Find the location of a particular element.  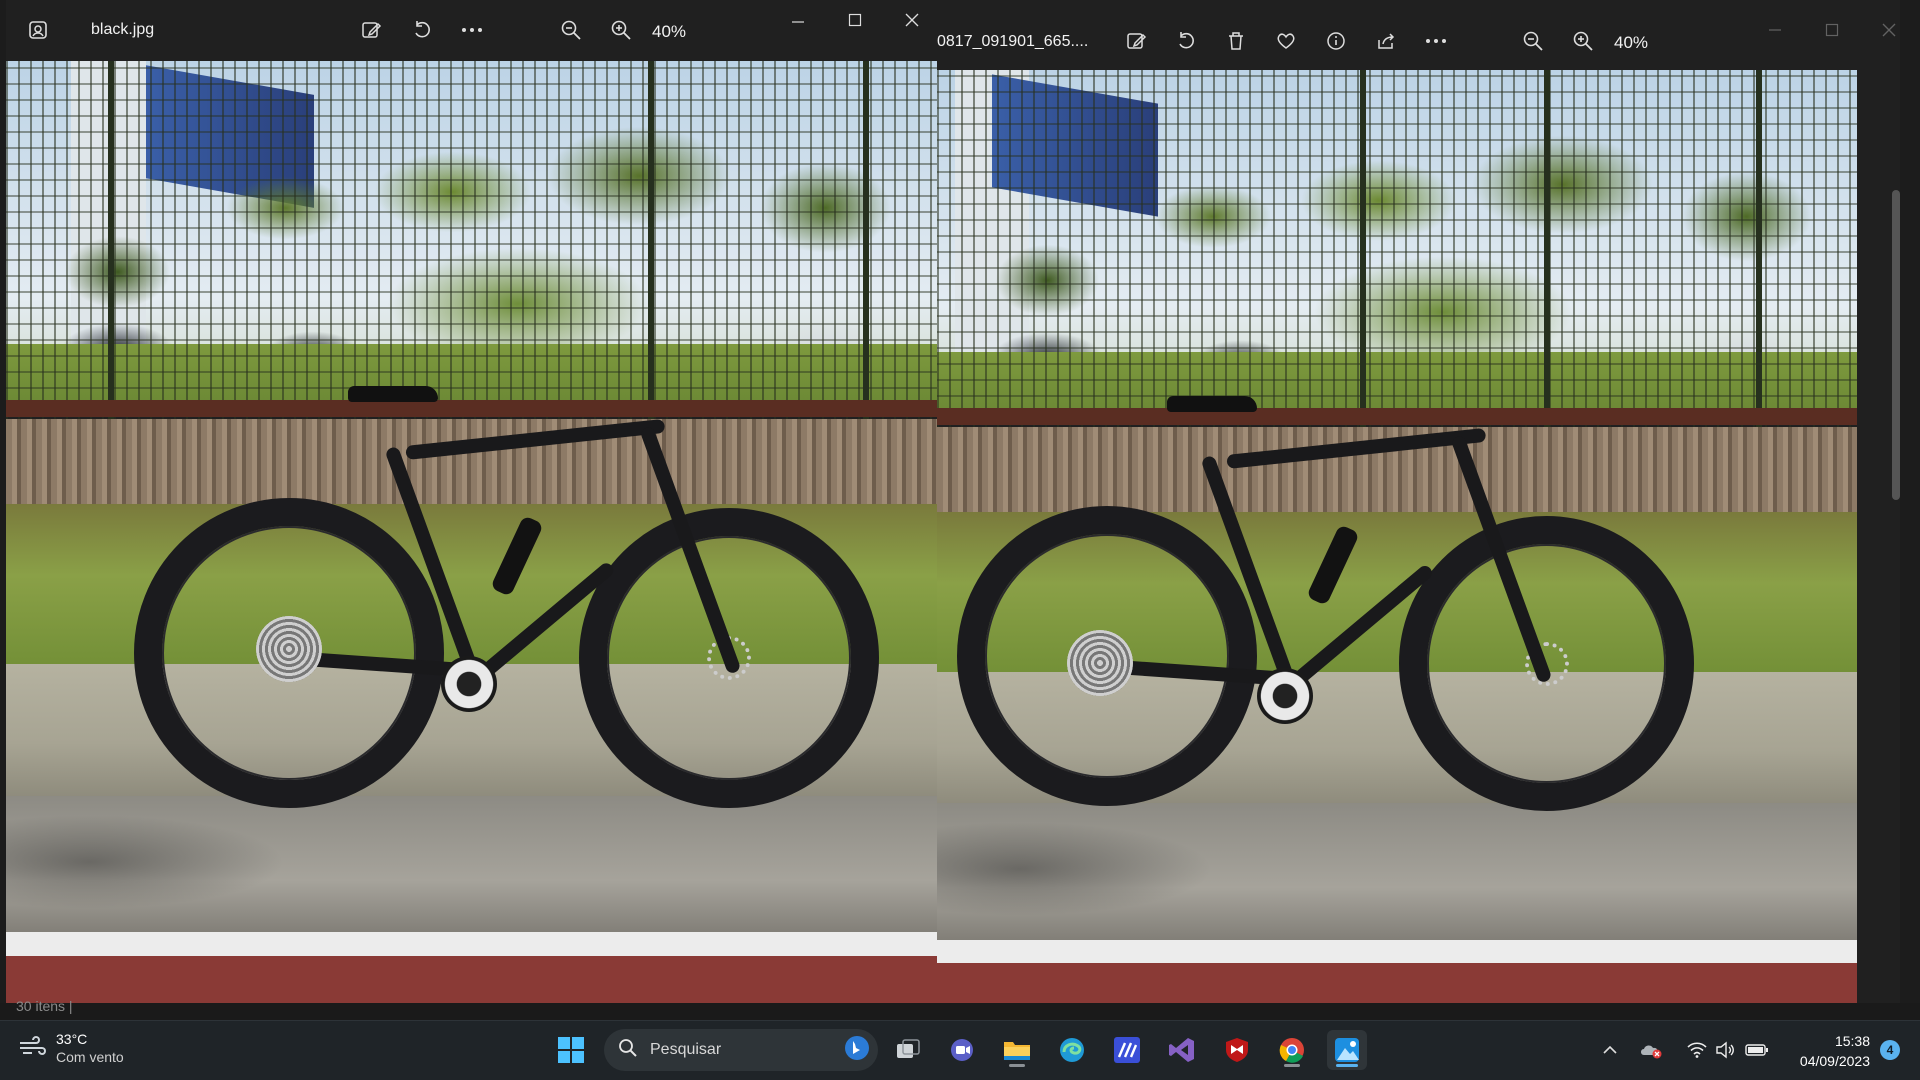

search-placeholder: Pesquisar is located at coordinates (686, 1049).